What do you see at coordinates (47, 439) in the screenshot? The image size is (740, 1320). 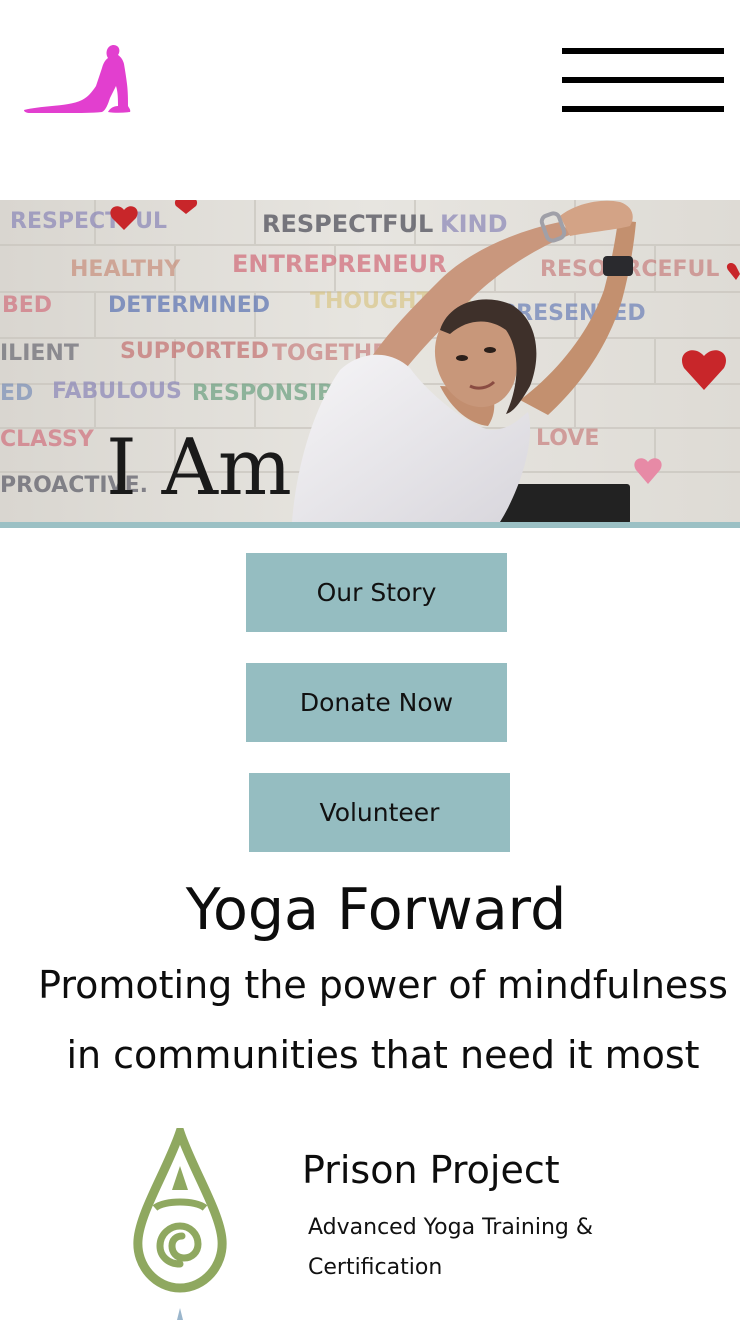 I see `svg-text: CLASSY` at bounding box center [47, 439].